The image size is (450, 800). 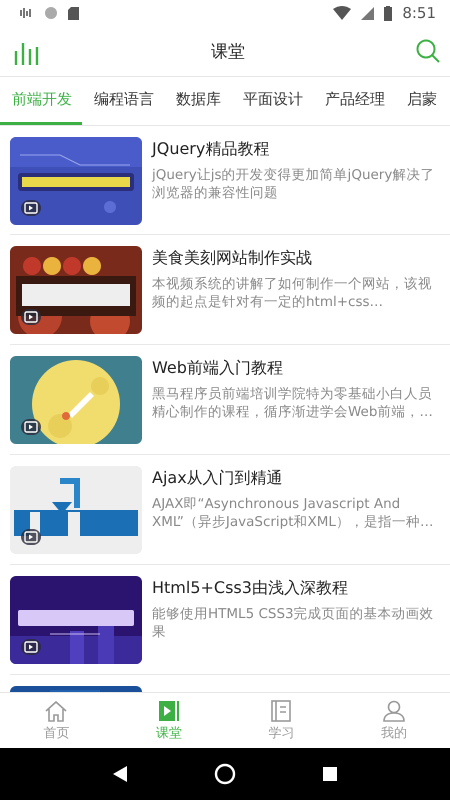 I want to click on course-title: Web前端入门教程, so click(x=301, y=368).